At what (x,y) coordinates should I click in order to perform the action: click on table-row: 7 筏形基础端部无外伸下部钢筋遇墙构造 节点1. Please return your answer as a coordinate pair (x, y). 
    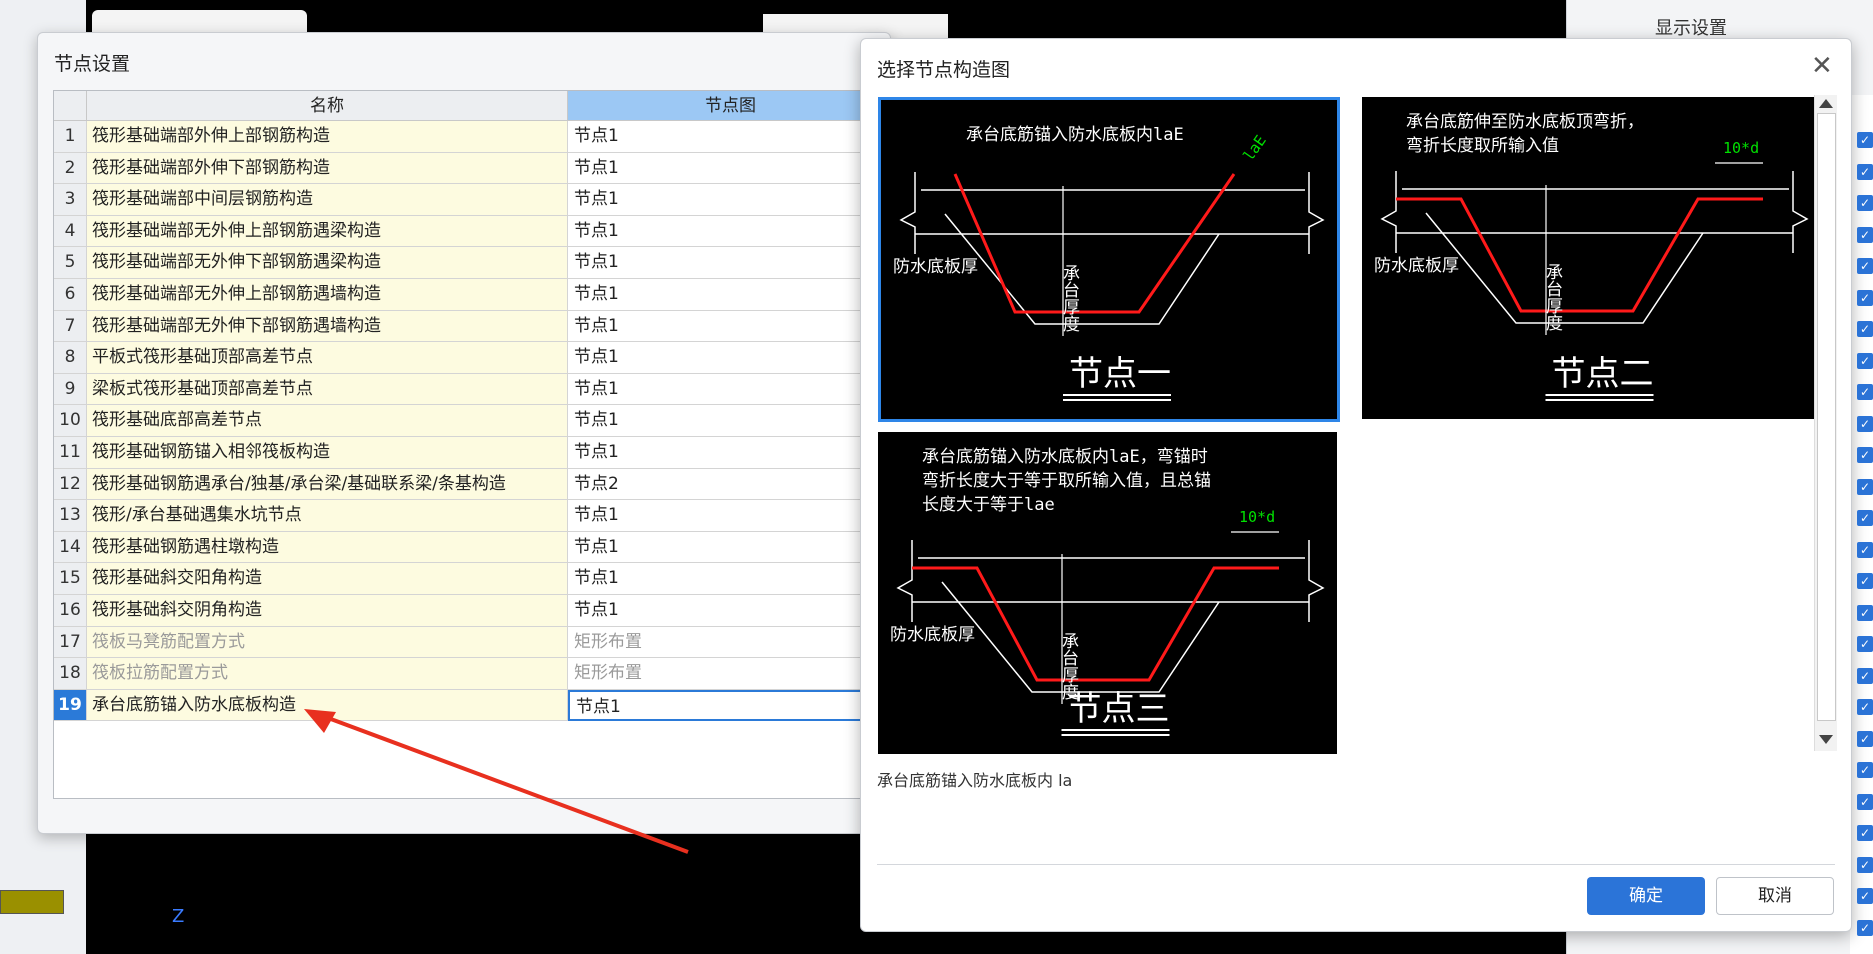
    Looking at the image, I should click on (474, 326).